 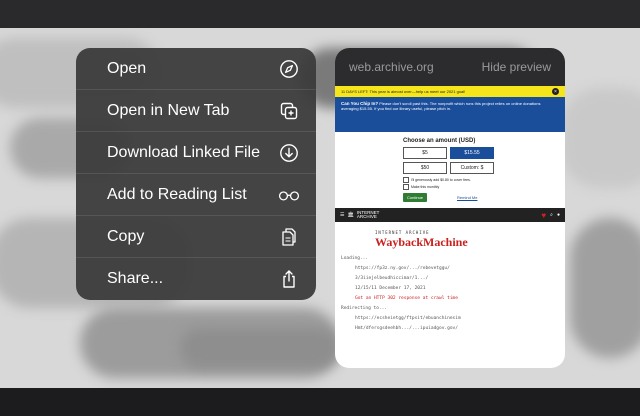 What do you see at coordinates (320, 402) in the screenshot?
I see `bottom-bar` at bounding box center [320, 402].